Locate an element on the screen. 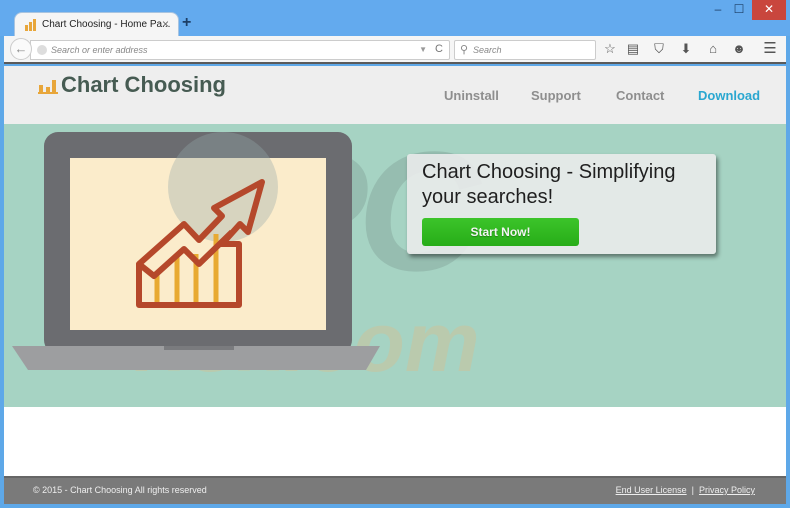 The image size is (790, 508). reload-icon: C is located at coordinates (439, 49).